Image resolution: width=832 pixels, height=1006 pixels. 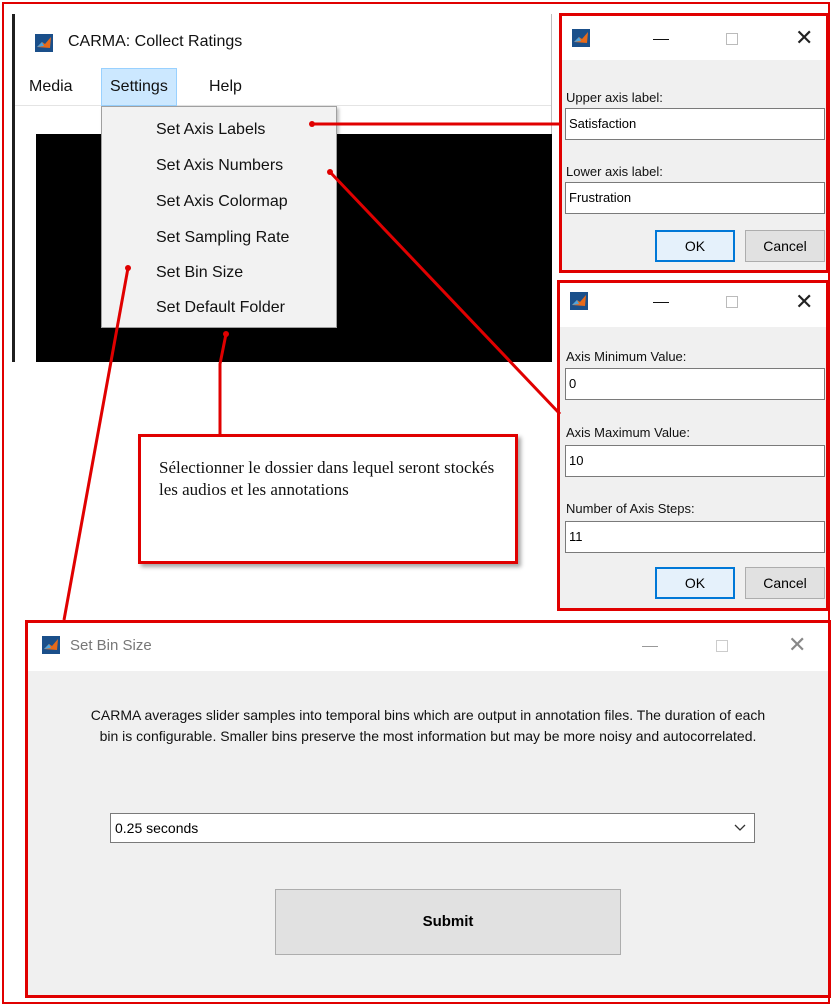 I want to click on line-axis-numbers, so click(x=445, y=293).